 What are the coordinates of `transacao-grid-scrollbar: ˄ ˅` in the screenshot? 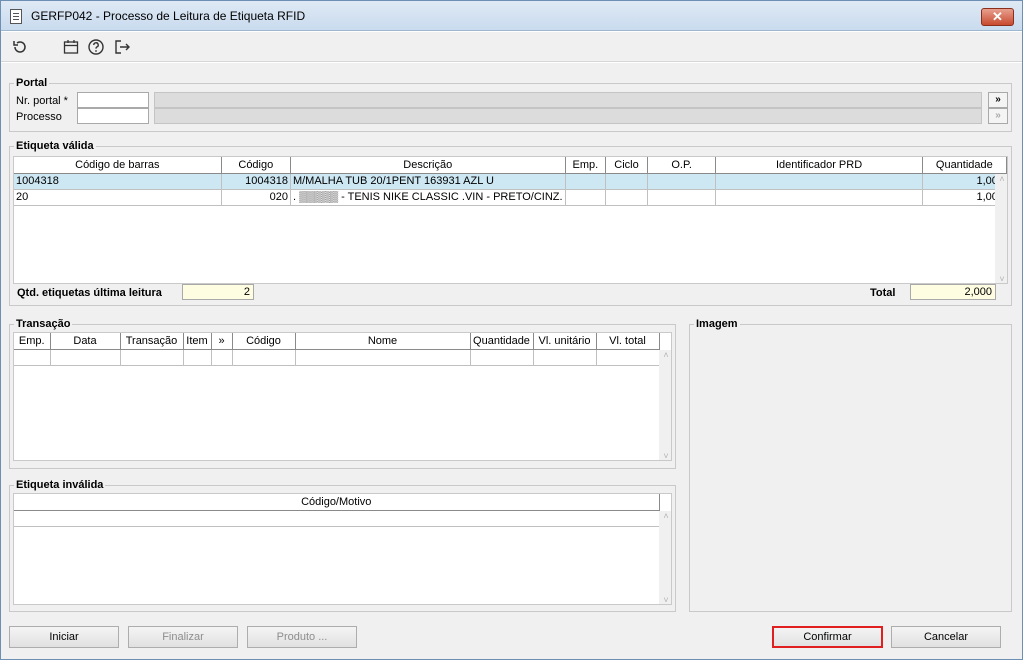 It's located at (665, 405).